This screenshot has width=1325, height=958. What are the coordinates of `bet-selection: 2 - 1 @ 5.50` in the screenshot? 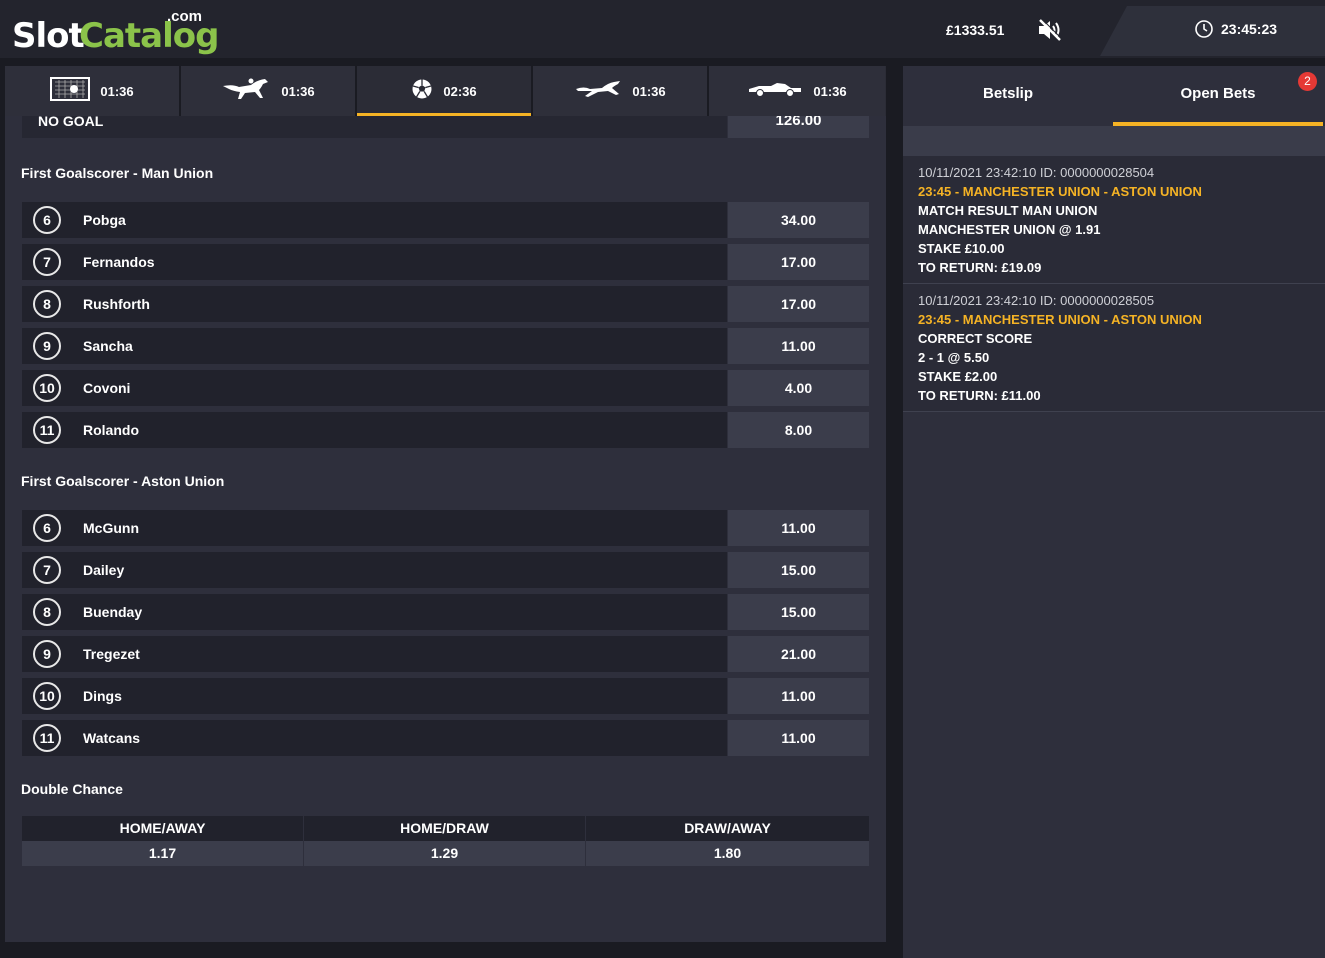 It's located at (954, 357).